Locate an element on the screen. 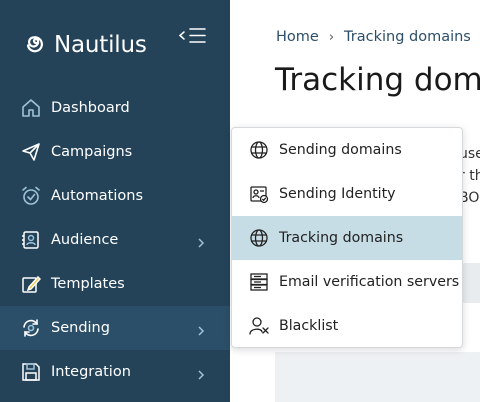  menu-collapse-icon is located at coordinates (193, 37).